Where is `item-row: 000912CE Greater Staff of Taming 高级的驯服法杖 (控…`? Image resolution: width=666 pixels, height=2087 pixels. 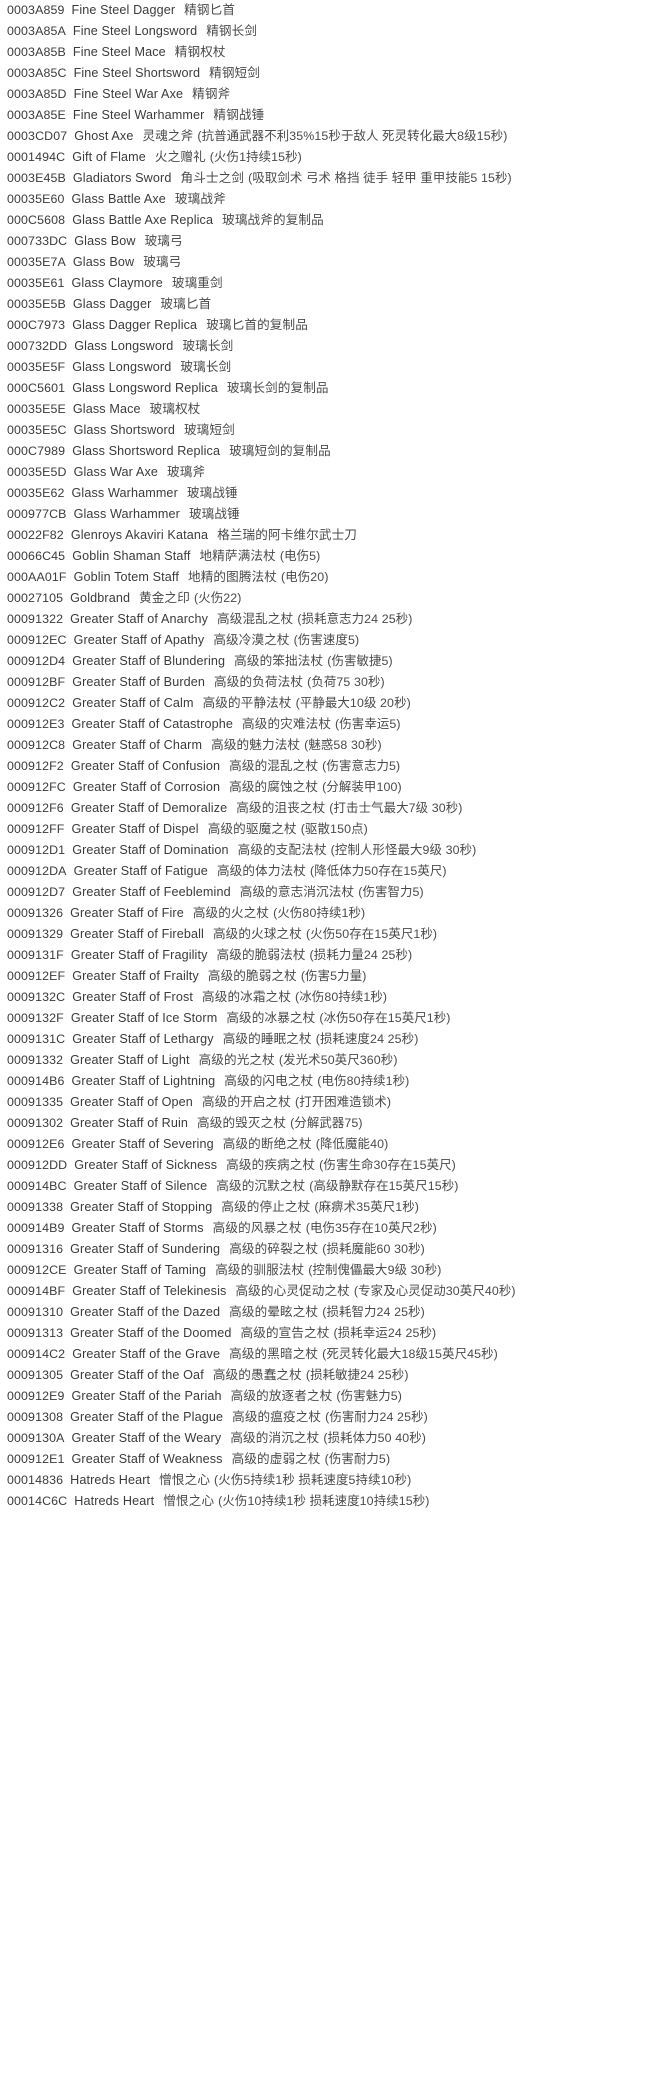 item-row: 000912CE Greater Staff of Taming 高级的驯服法杖 (控… is located at coordinates (333, 1270).